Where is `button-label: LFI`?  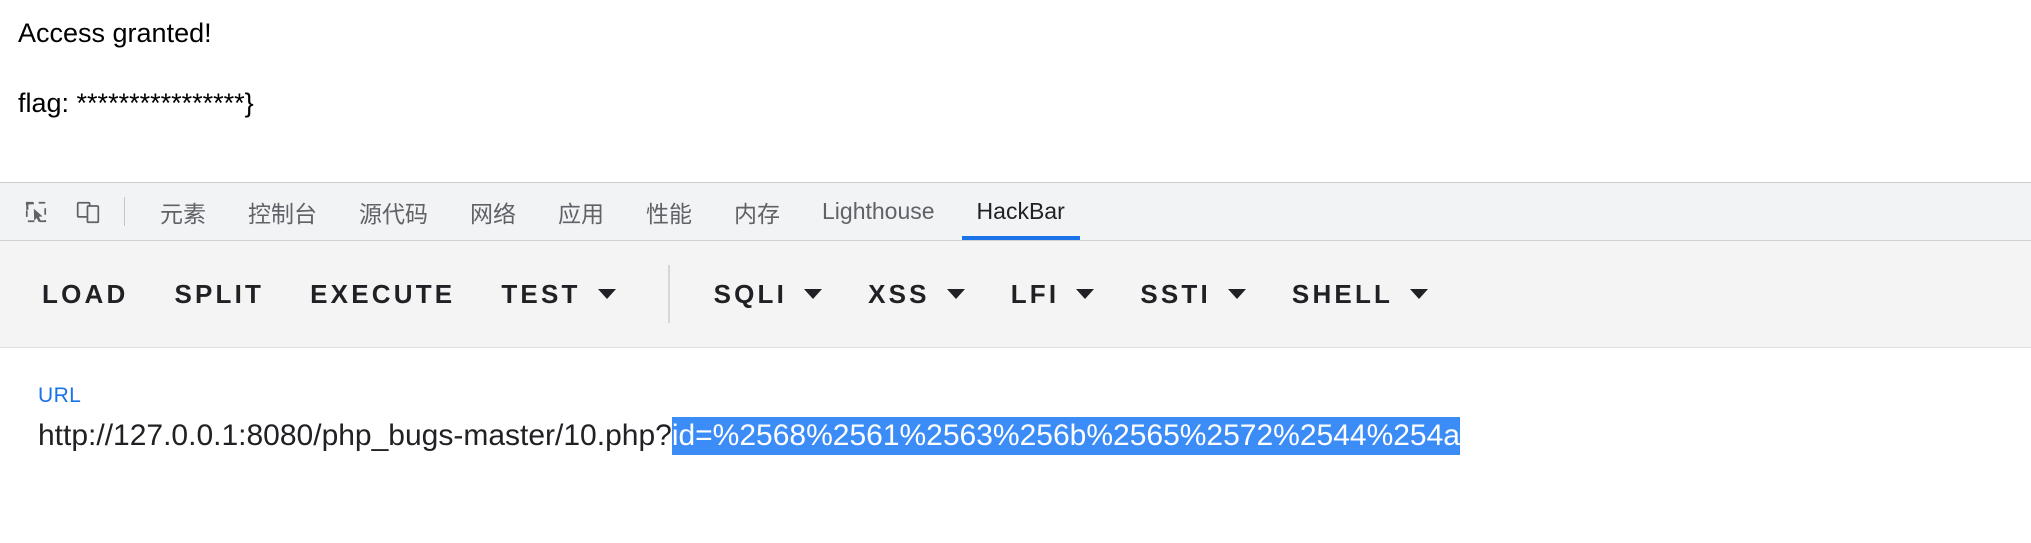
button-label: LFI is located at coordinates (1035, 293).